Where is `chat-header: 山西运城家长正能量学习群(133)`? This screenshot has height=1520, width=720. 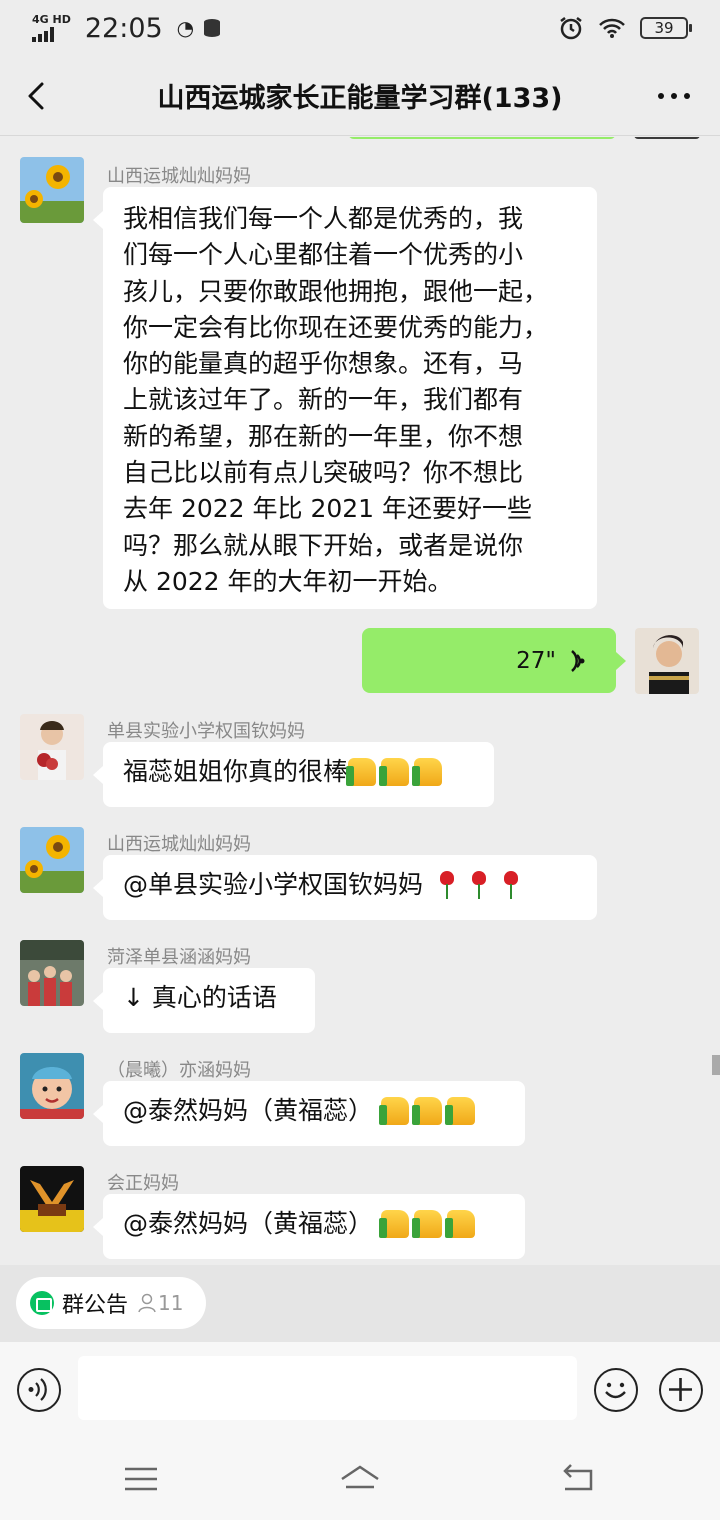 chat-header: 山西运城家长正能量学习群(133) is located at coordinates (360, 96).